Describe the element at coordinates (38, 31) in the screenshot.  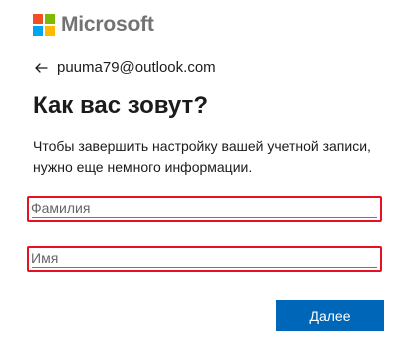
I see `logo-square-blue` at that location.